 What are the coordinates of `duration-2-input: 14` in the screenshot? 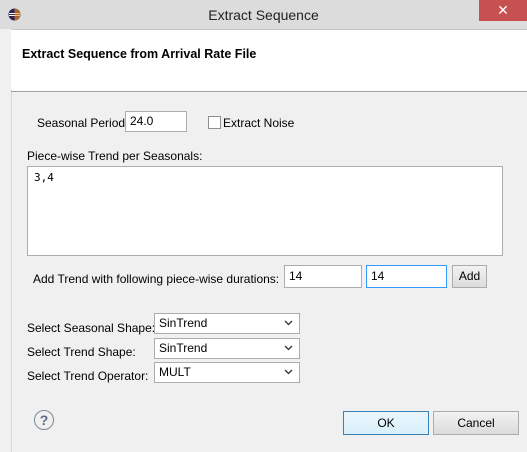 It's located at (406, 276).